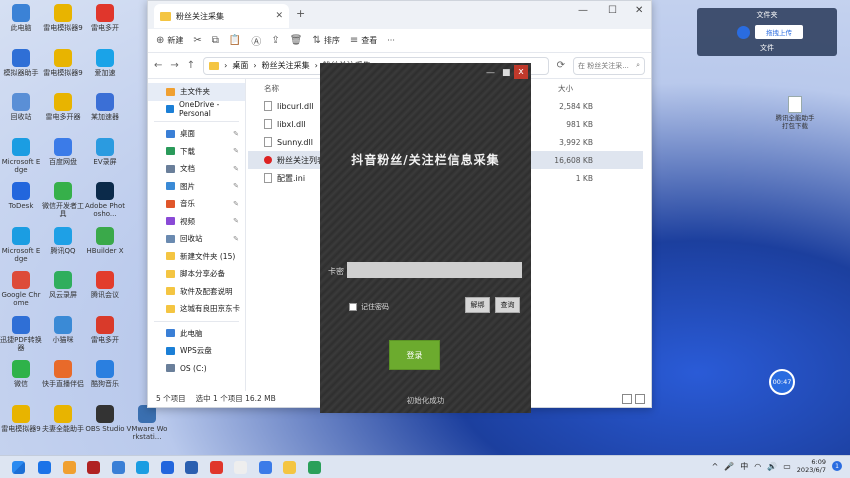  I want to click on desktop-icon: 微信开发者工具, so click(63, 200).